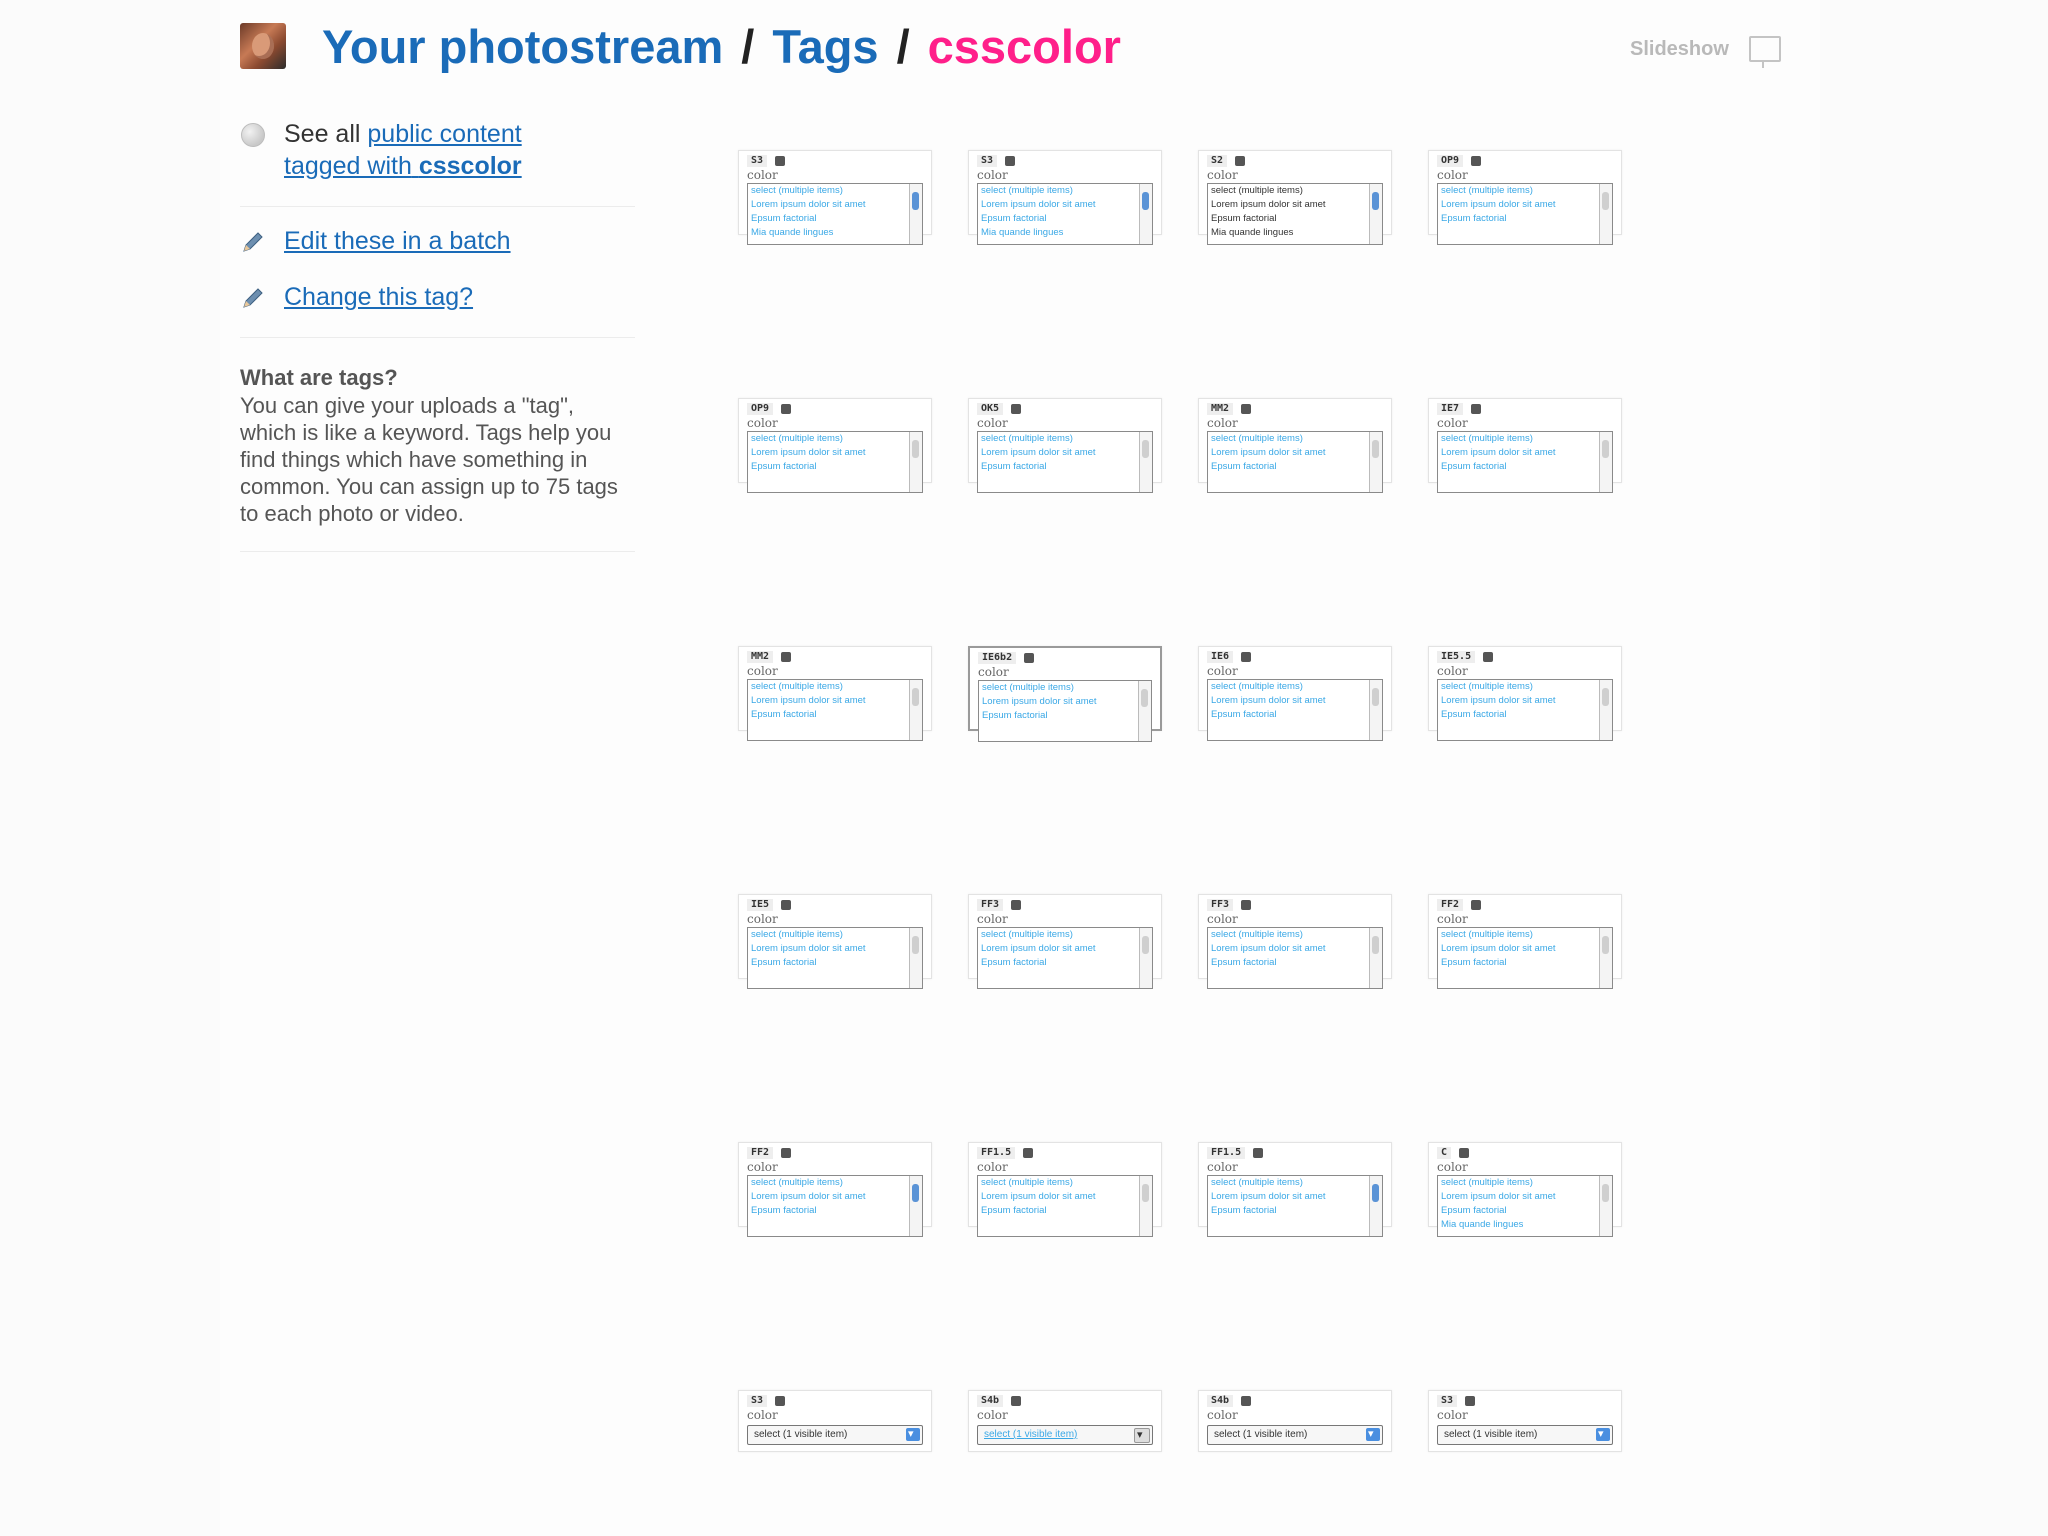 Image resolution: width=2048 pixels, height=1536 pixels. What do you see at coordinates (403, 166) in the screenshot?
I see `tagged-with-link: tagged with csscolor` at bounding box center [403, 166].